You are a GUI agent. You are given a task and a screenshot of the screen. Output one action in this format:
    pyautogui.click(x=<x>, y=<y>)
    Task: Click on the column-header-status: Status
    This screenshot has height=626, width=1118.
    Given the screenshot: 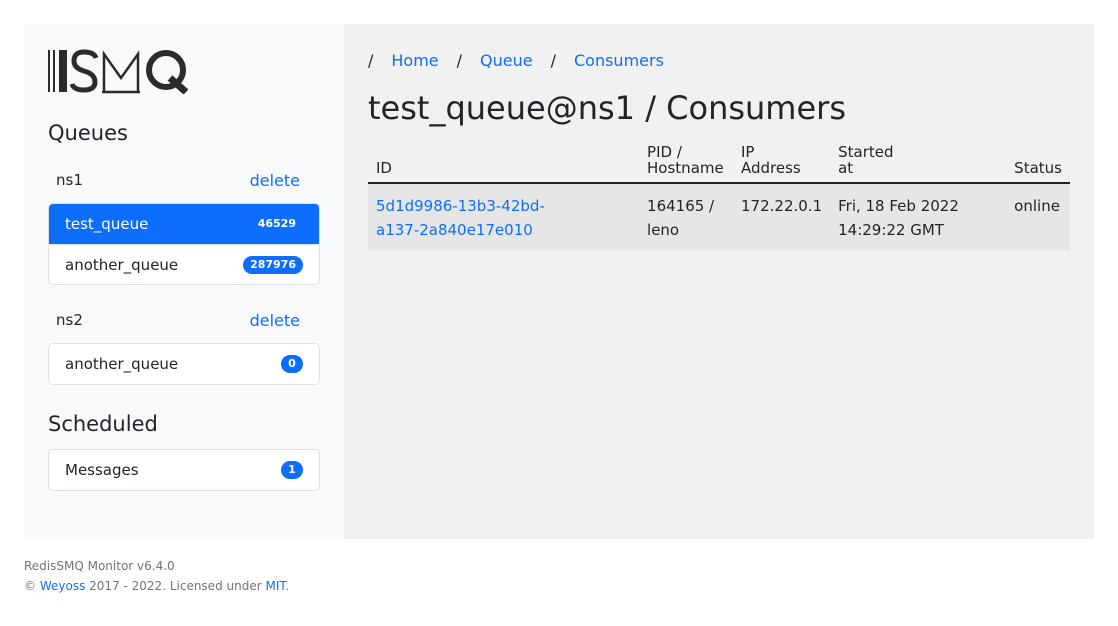 What is the action you would take?
    pyautogui.click(x=1038, y=163)
    